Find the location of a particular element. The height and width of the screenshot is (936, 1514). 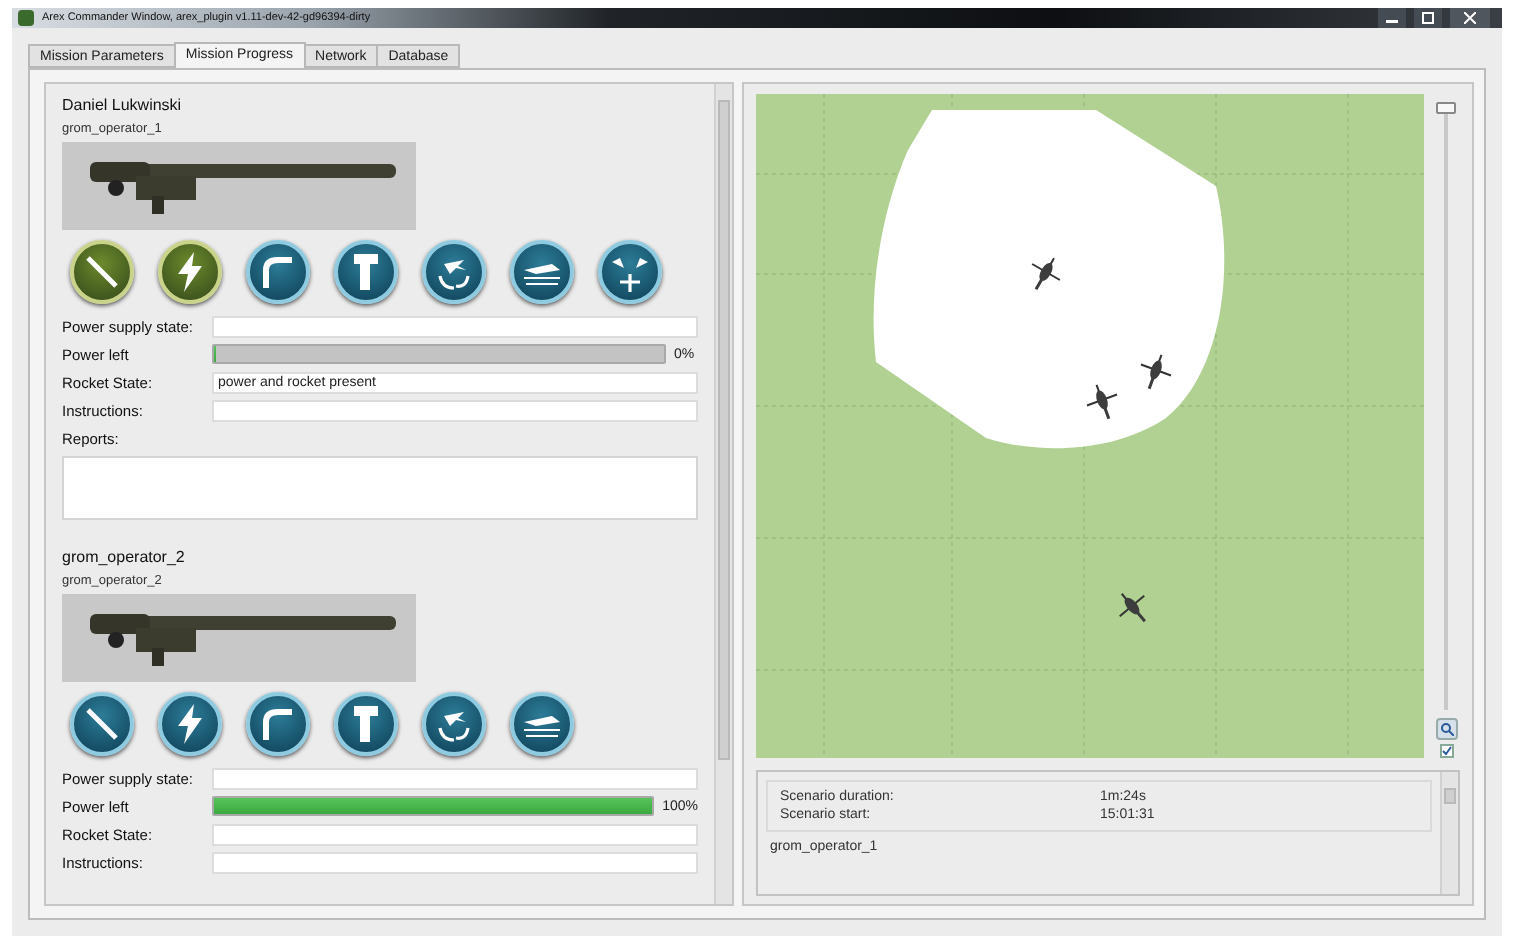

slider-thumb is located at coordinates (1446, 108).